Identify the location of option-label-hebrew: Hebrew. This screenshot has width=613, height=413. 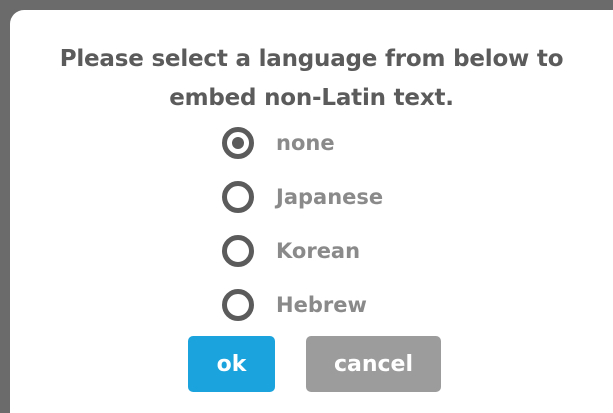
(321, 305).